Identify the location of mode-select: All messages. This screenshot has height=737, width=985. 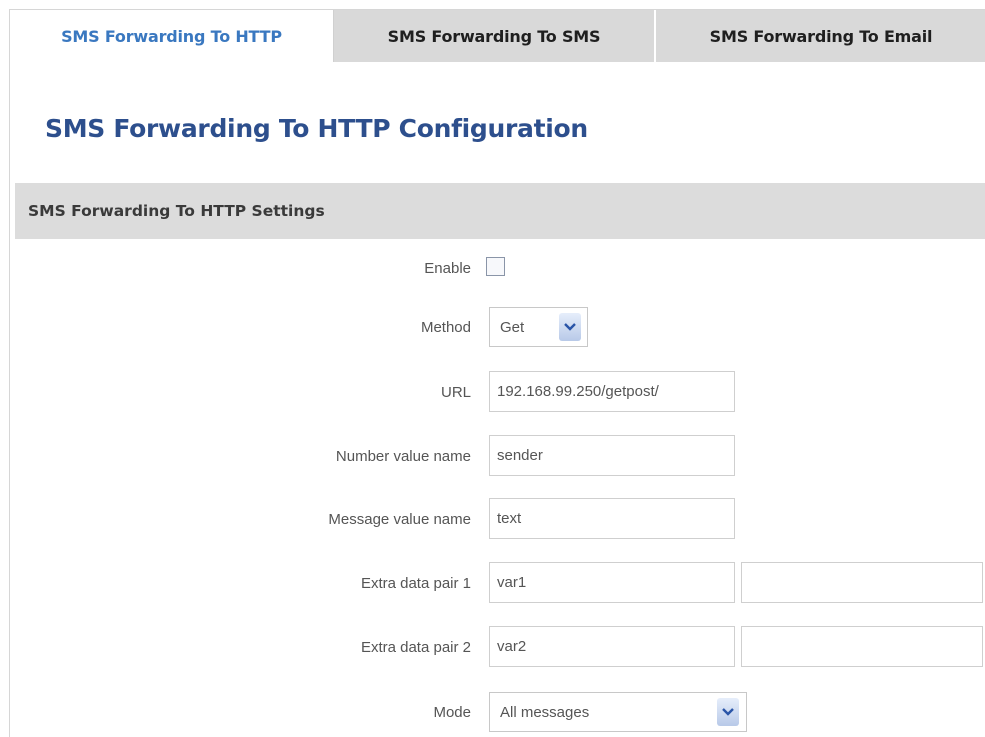
(618, 712).